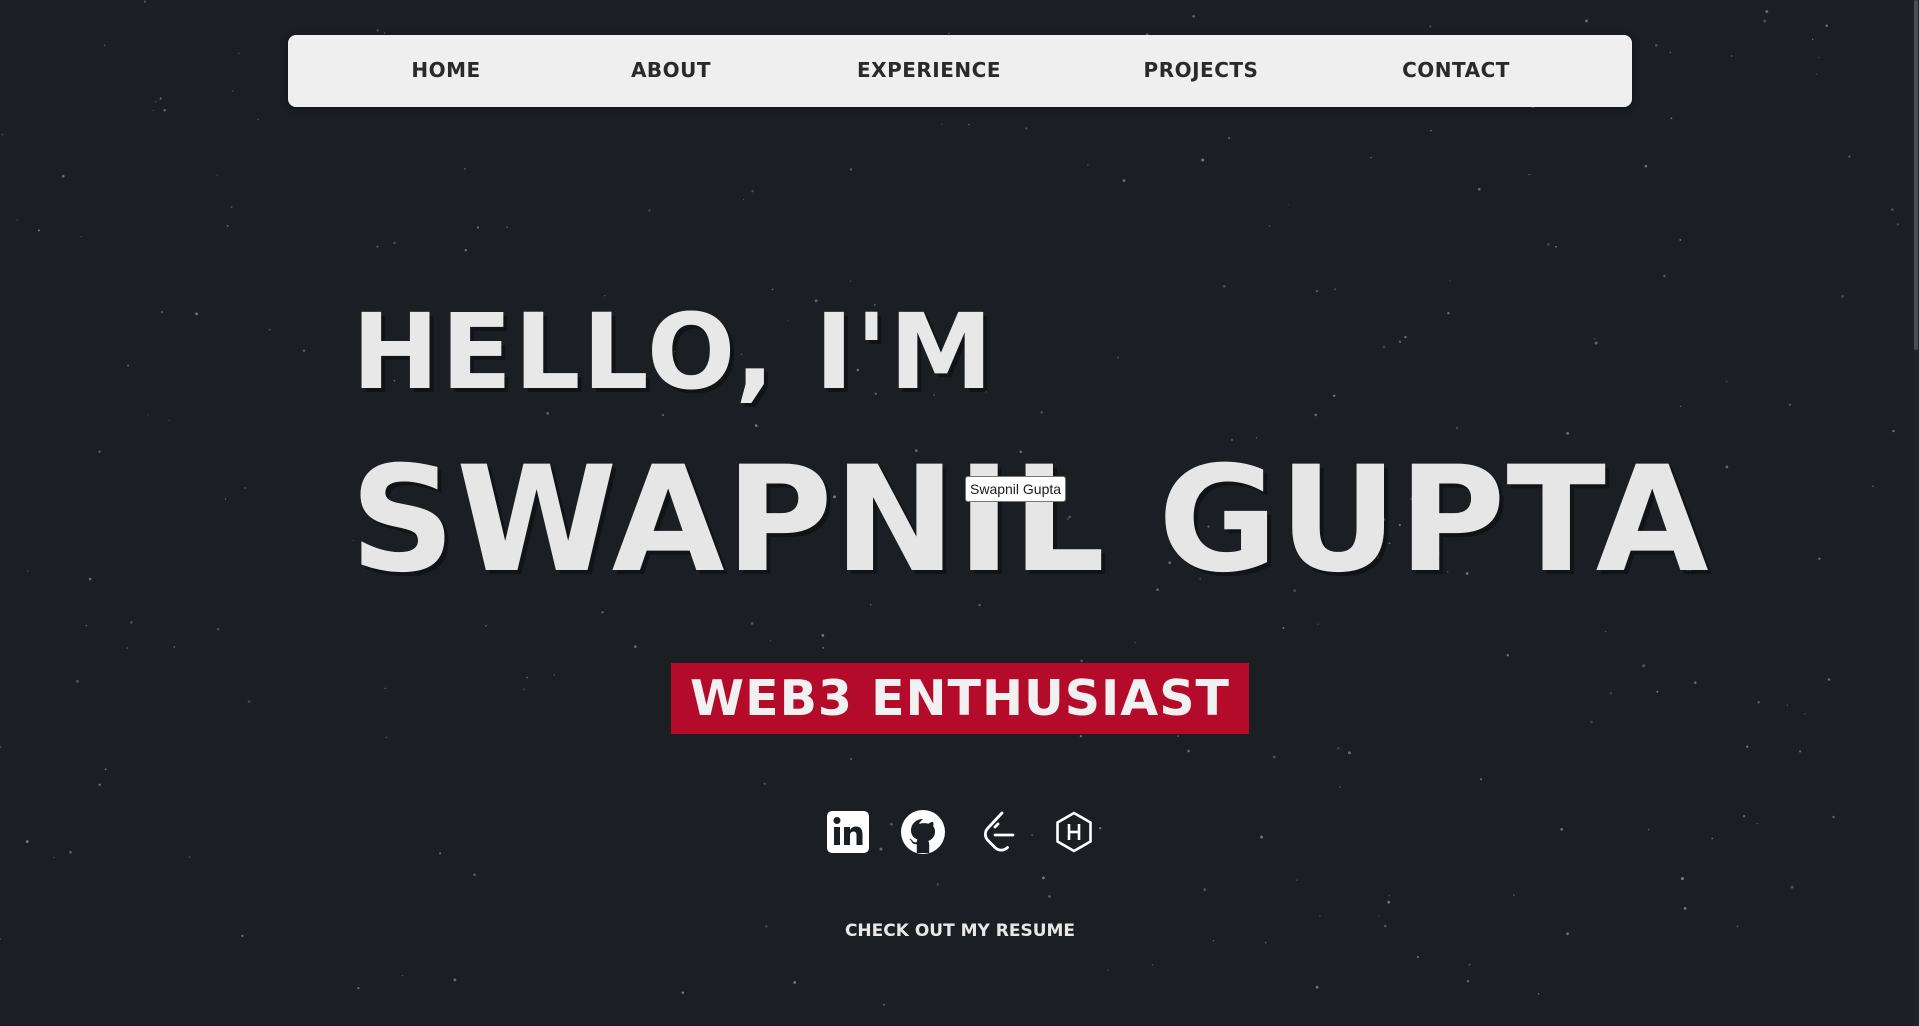  I want to click on resume-link: CHECK OUT MY RESUME, so click(960, 931).